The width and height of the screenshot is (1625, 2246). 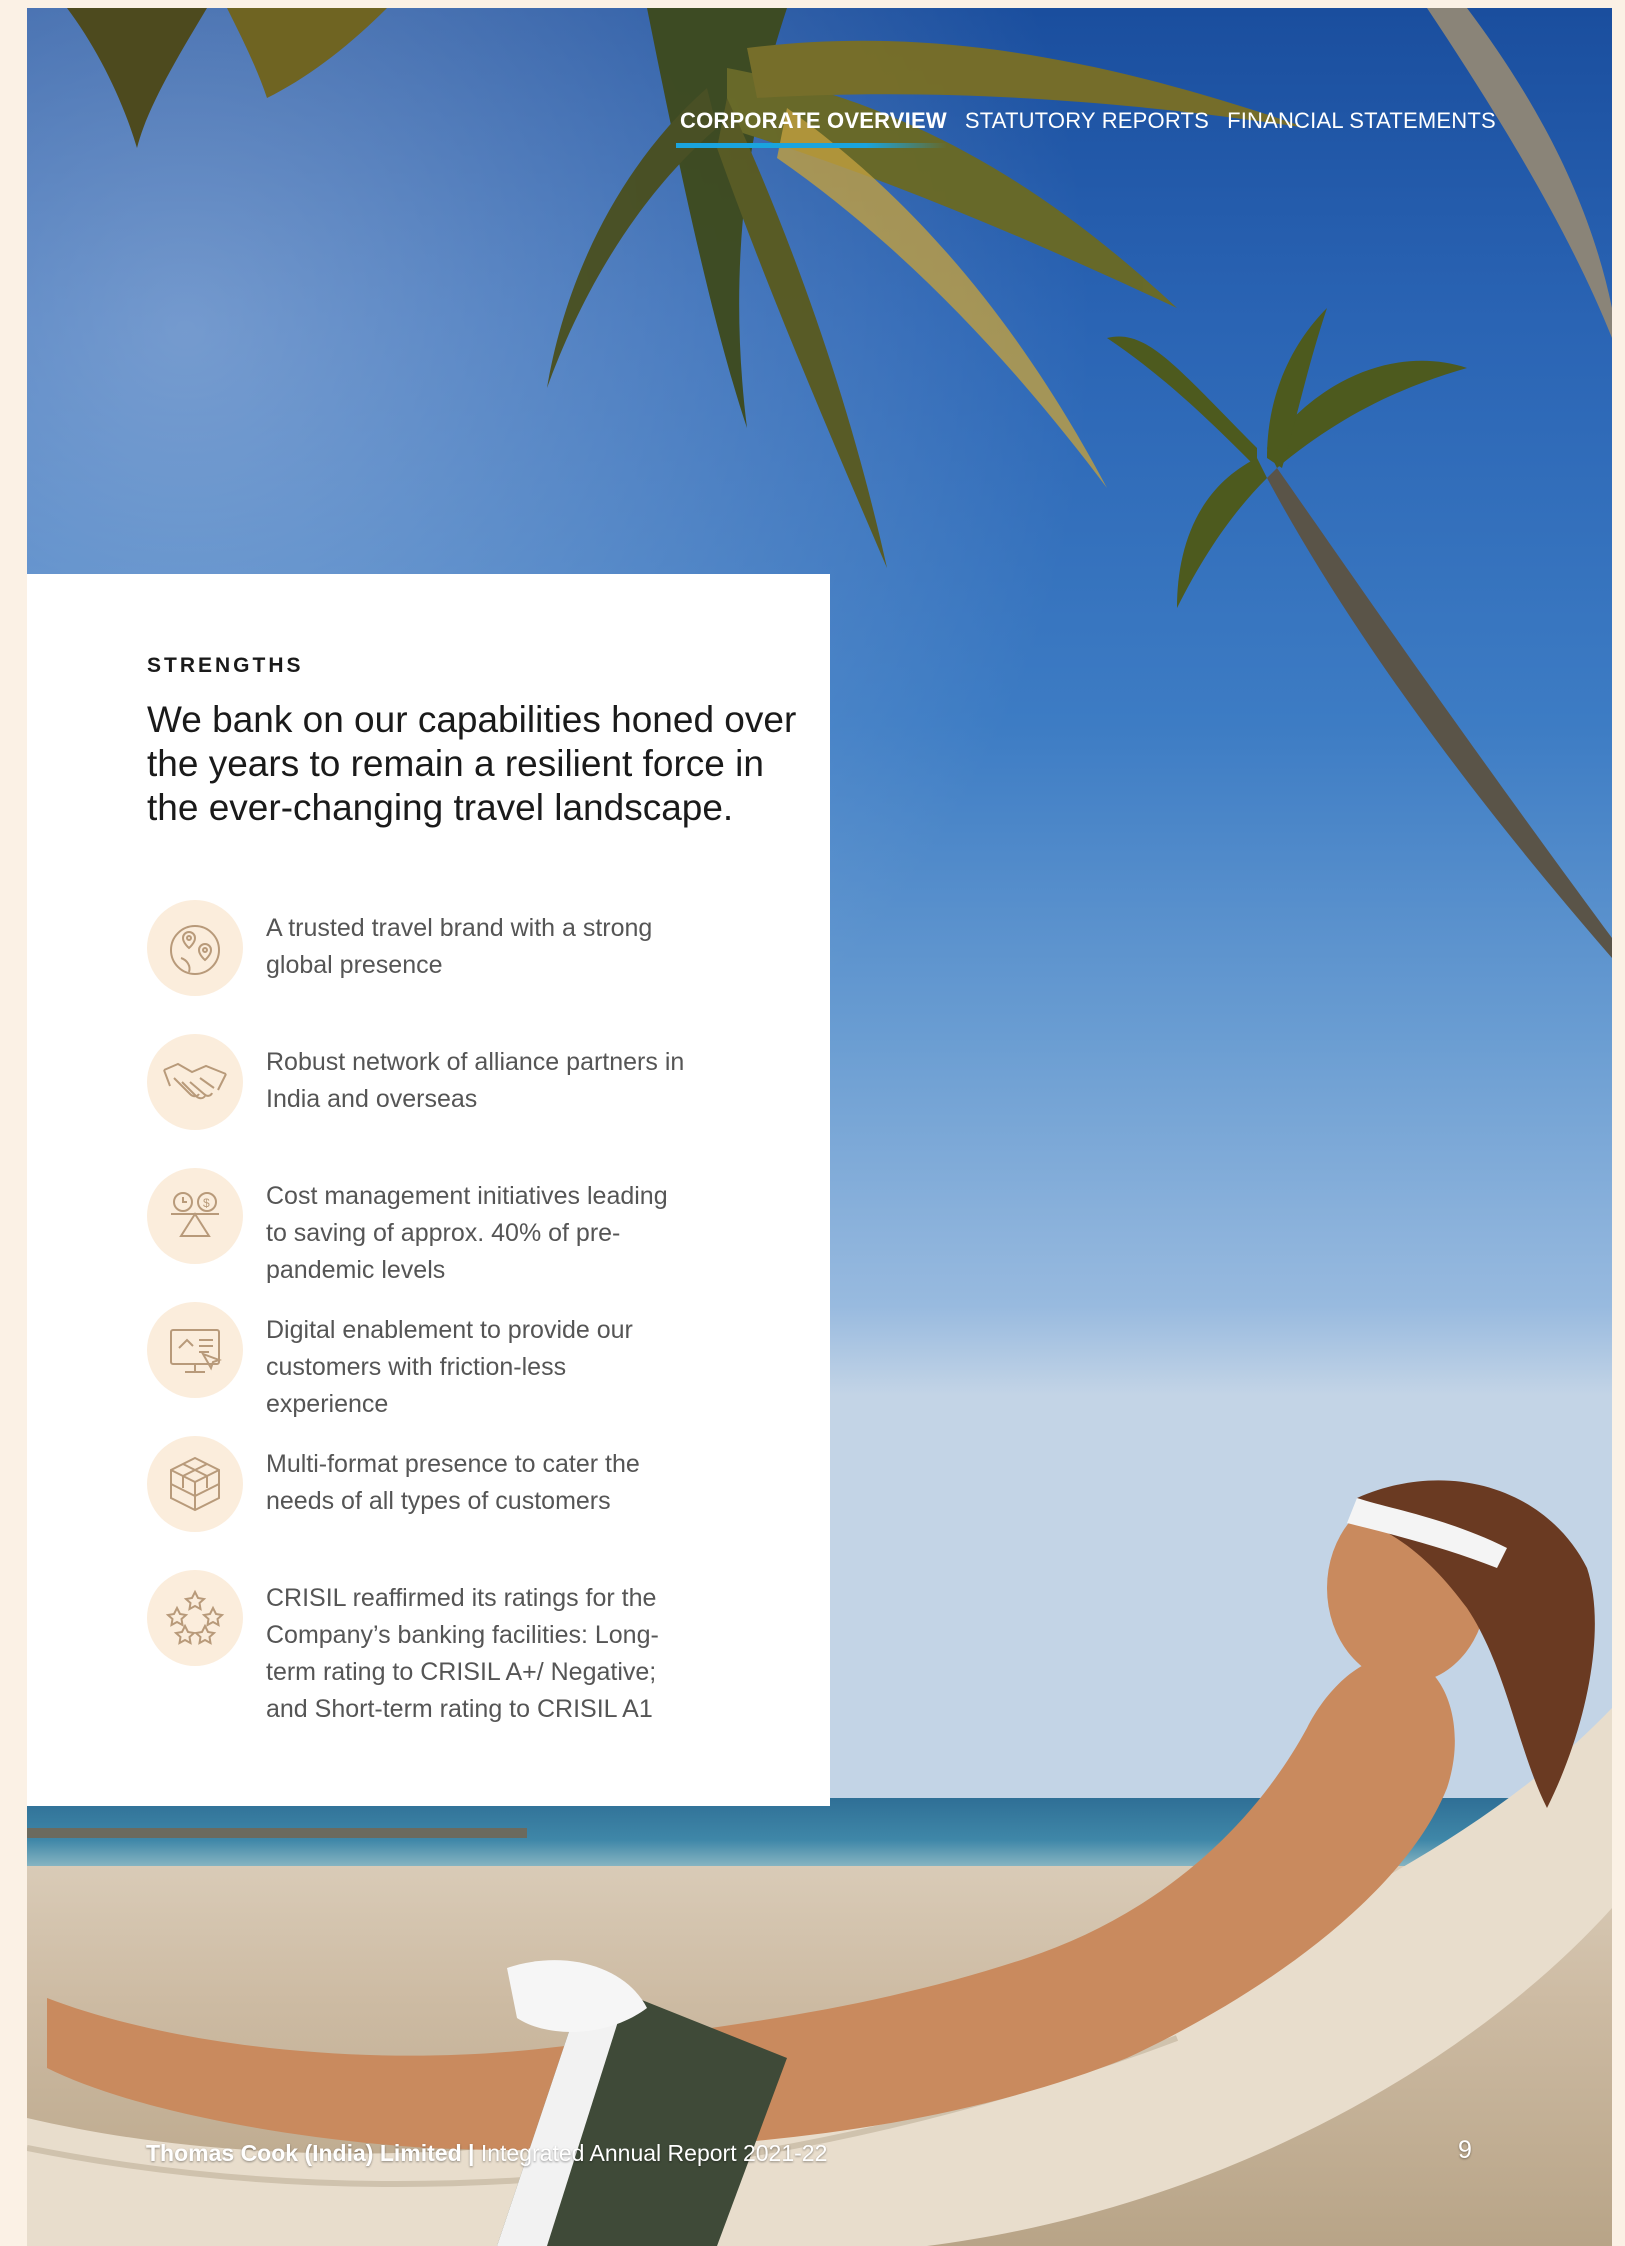 What do you see at coordinates (195, 1350) in the screenshot?
I see `digital-screen-icon` at bounding box center [195, 1350].